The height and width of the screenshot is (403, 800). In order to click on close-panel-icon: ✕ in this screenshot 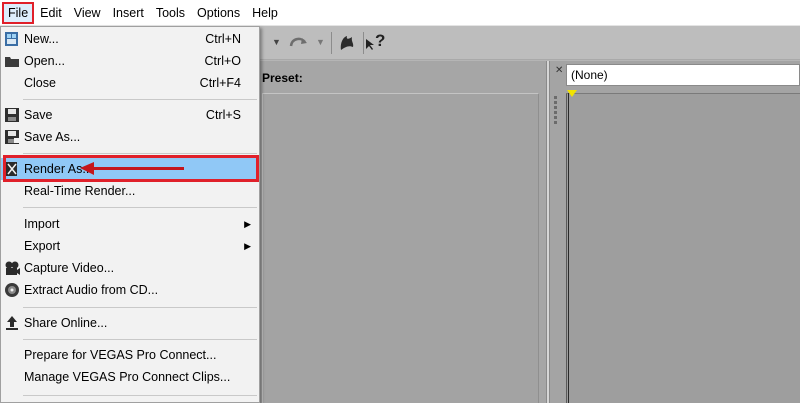, I will do `click(559, 70)`.